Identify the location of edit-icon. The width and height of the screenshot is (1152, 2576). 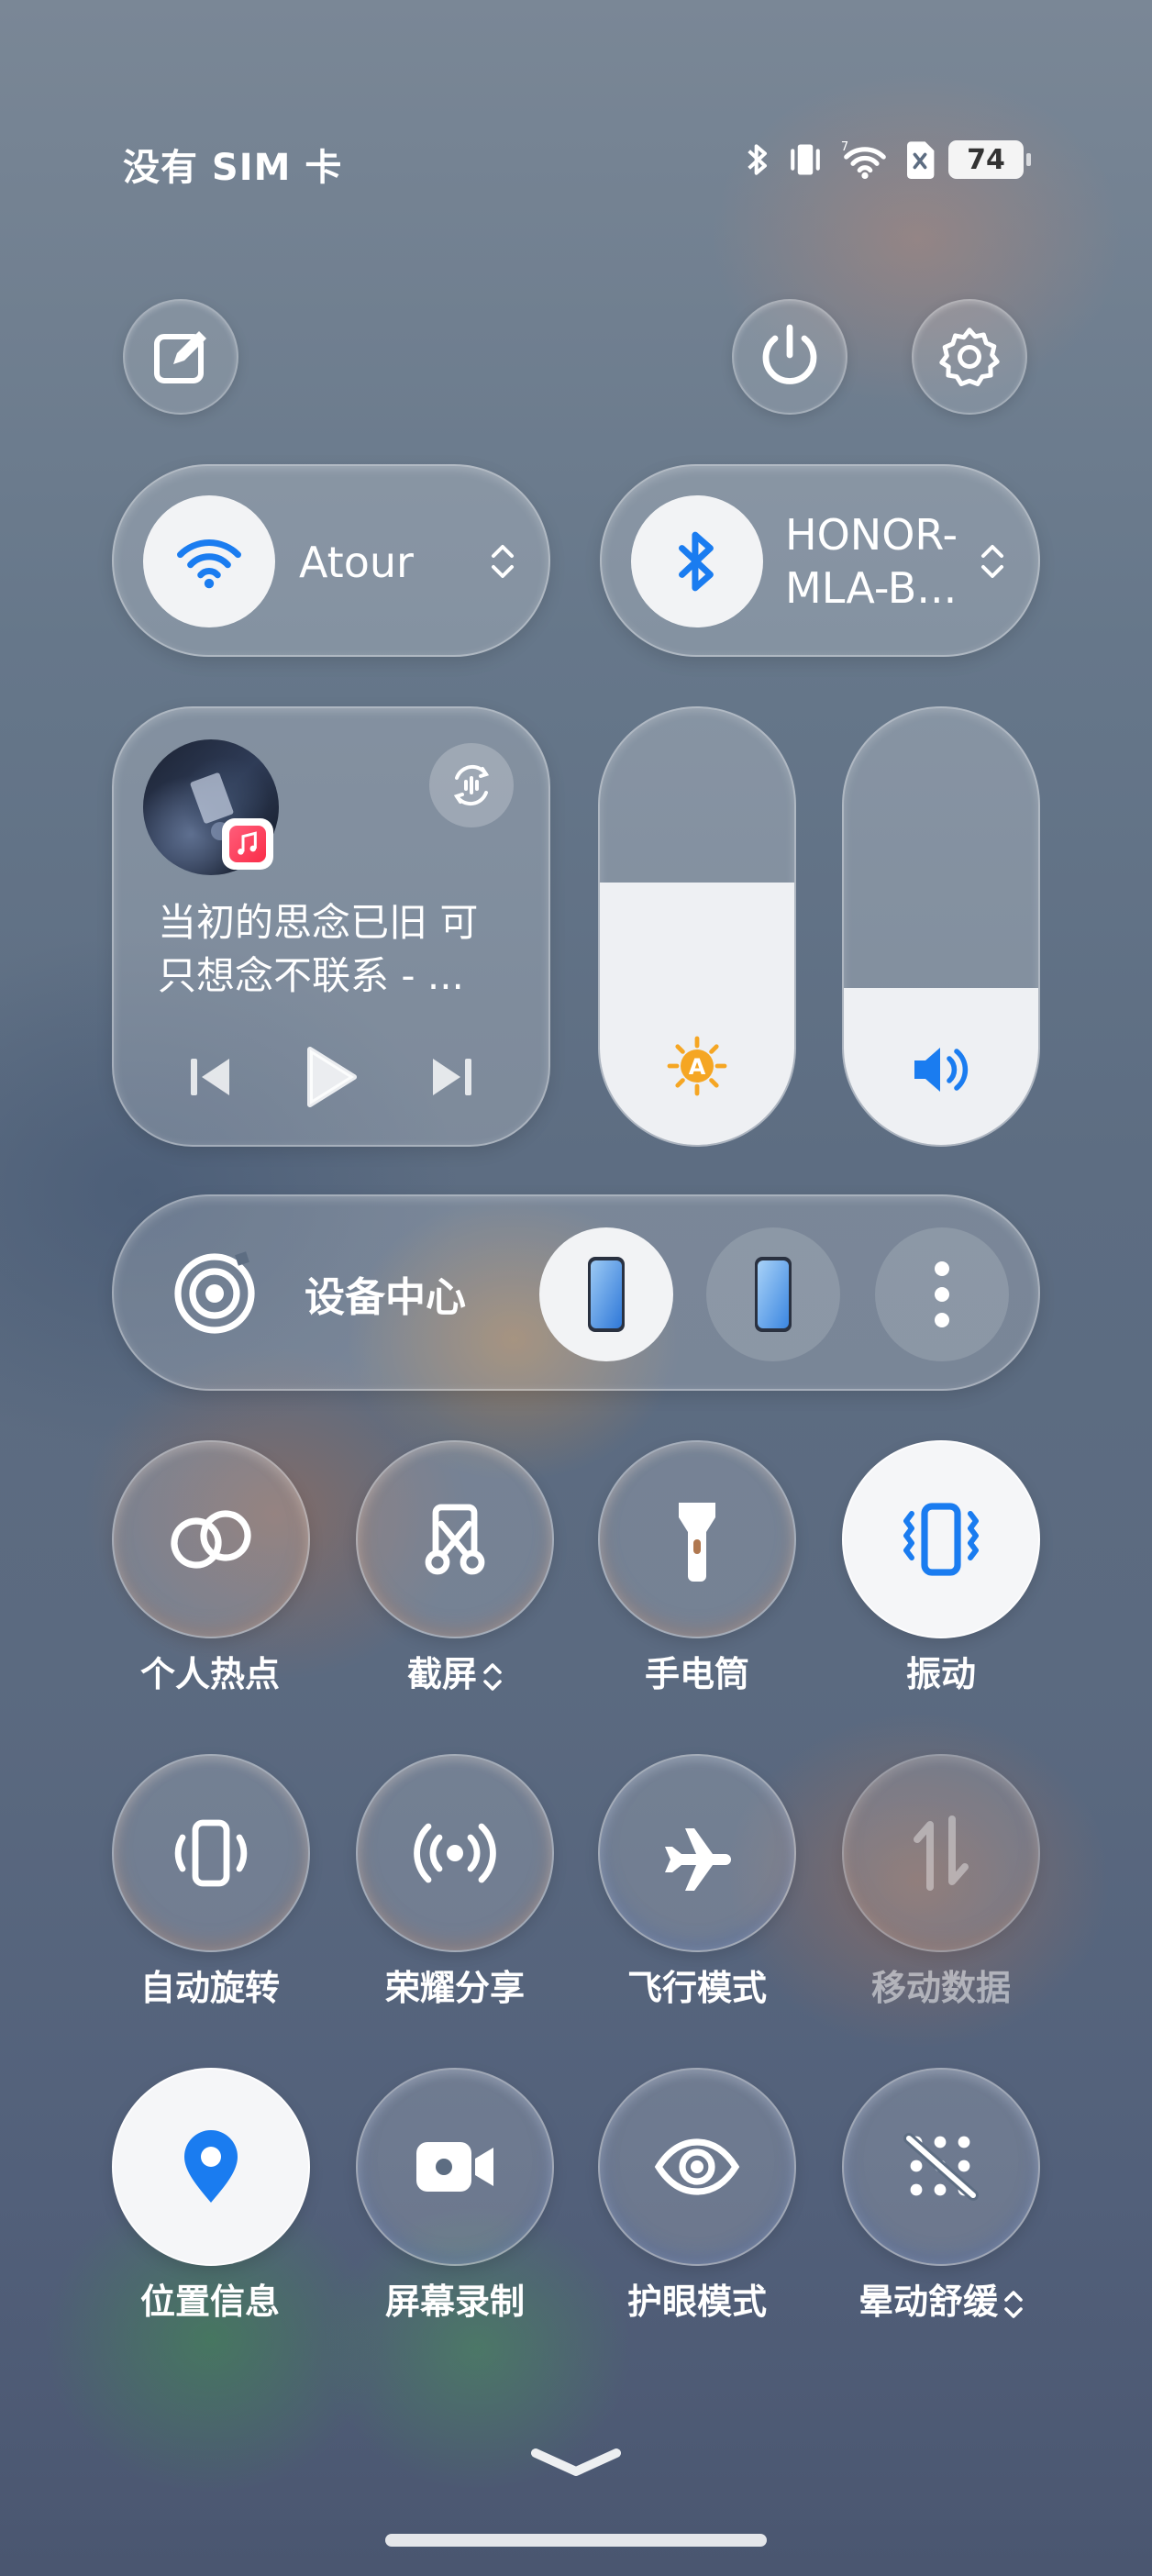
(180, 357).